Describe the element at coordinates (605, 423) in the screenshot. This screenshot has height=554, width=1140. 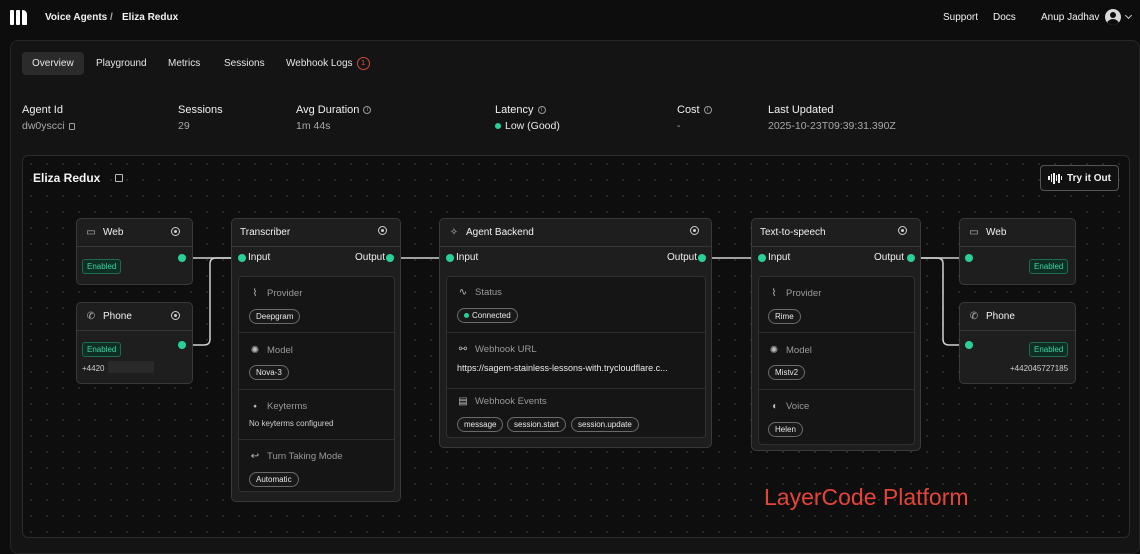
I see `event-pill-session-update: session.update` at that location.